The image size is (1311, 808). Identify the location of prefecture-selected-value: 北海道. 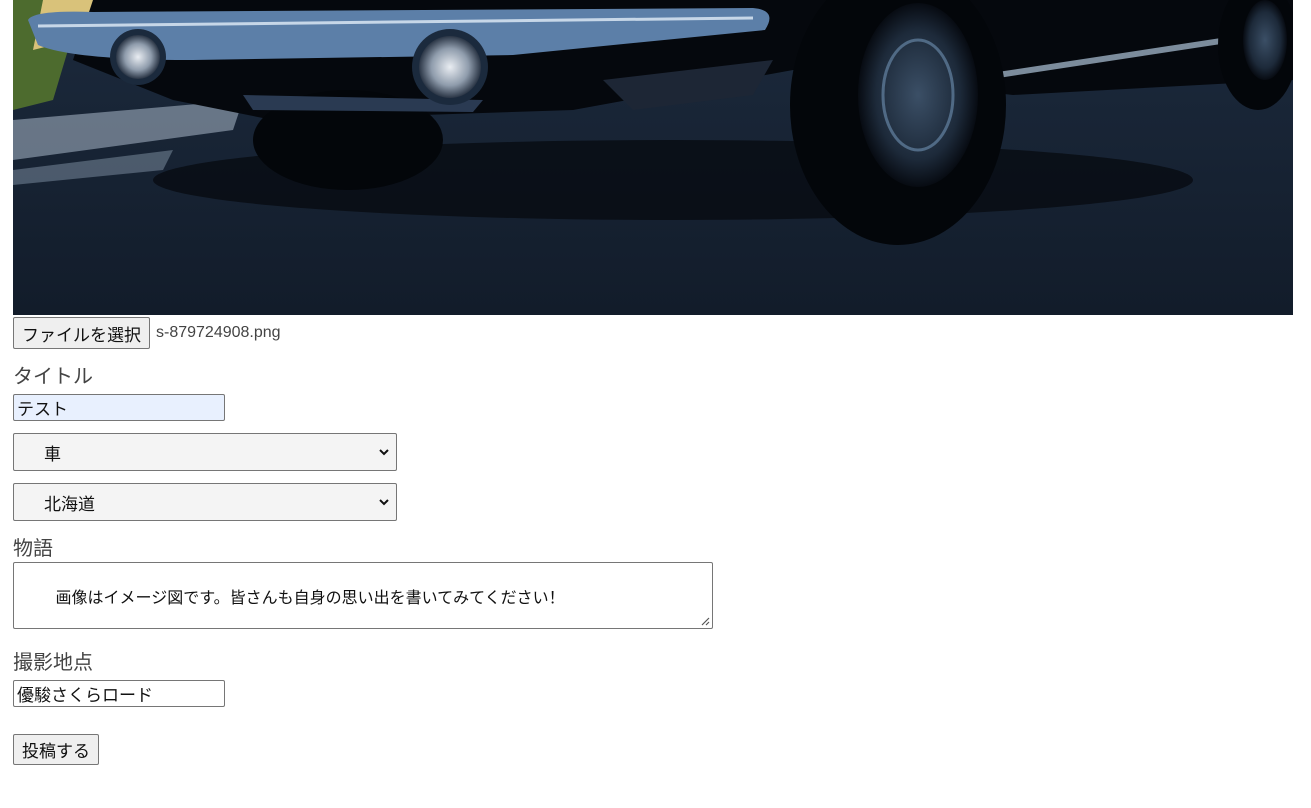
(69, 504).